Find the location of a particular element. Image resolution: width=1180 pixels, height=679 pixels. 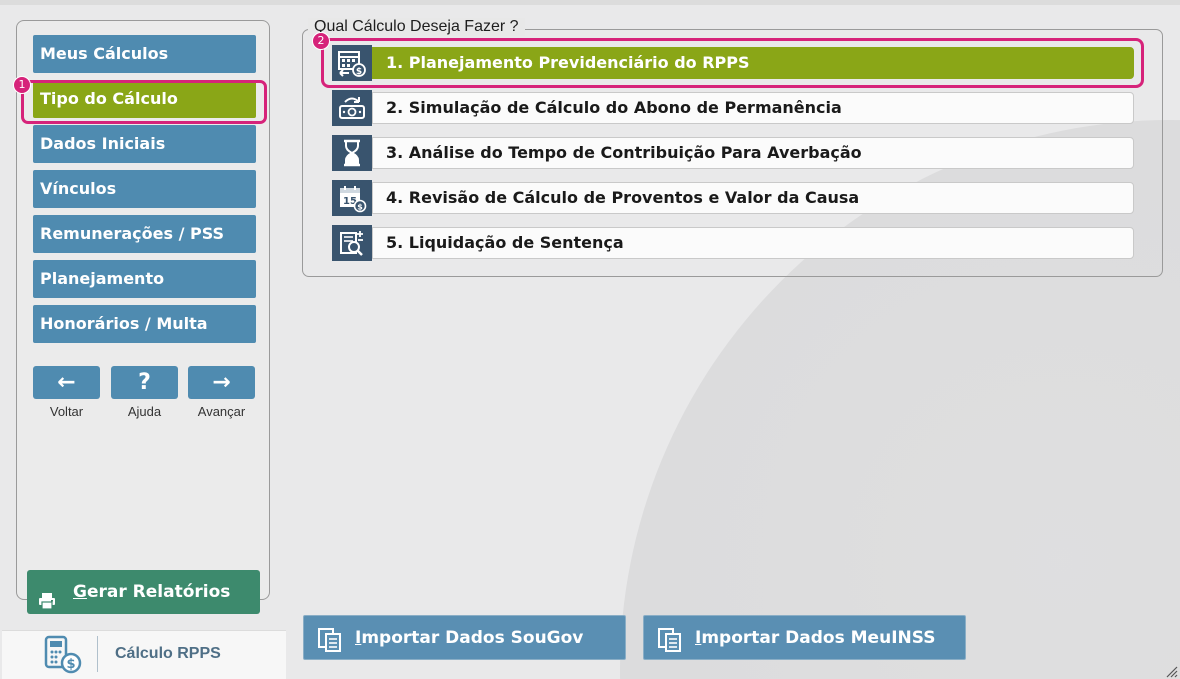

step-badge-1: 1 is located at coordinates (22, 85).